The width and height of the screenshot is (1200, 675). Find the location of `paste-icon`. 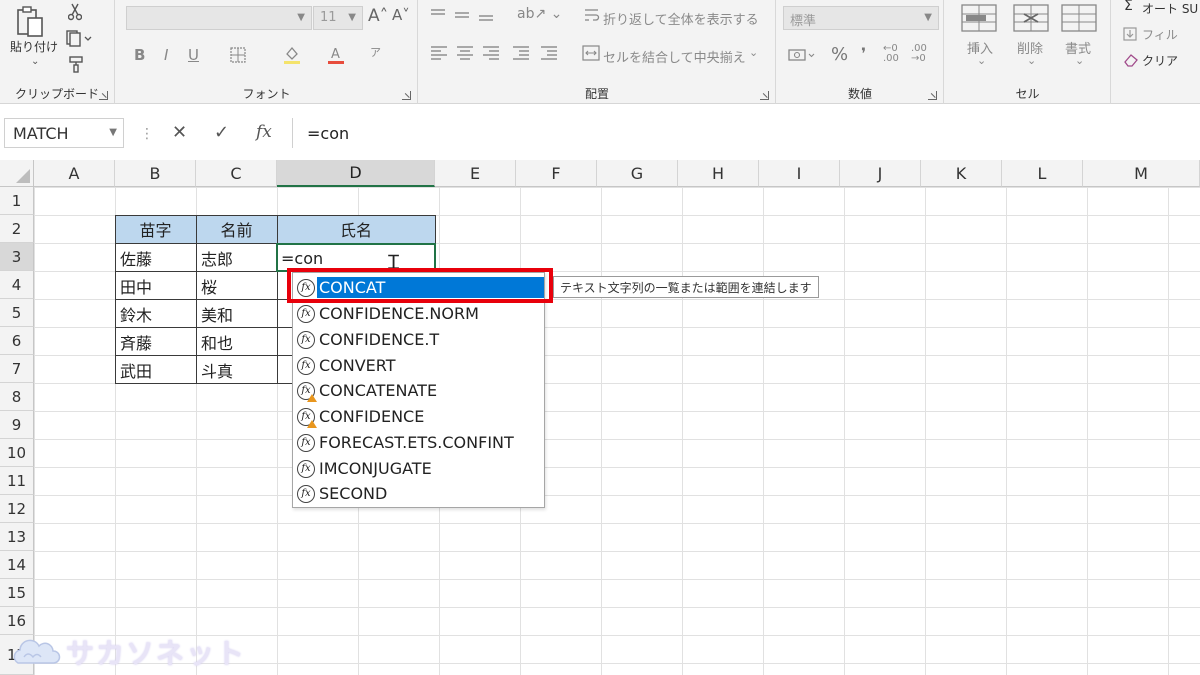

paste-icon is located at coordinates (30, 22).